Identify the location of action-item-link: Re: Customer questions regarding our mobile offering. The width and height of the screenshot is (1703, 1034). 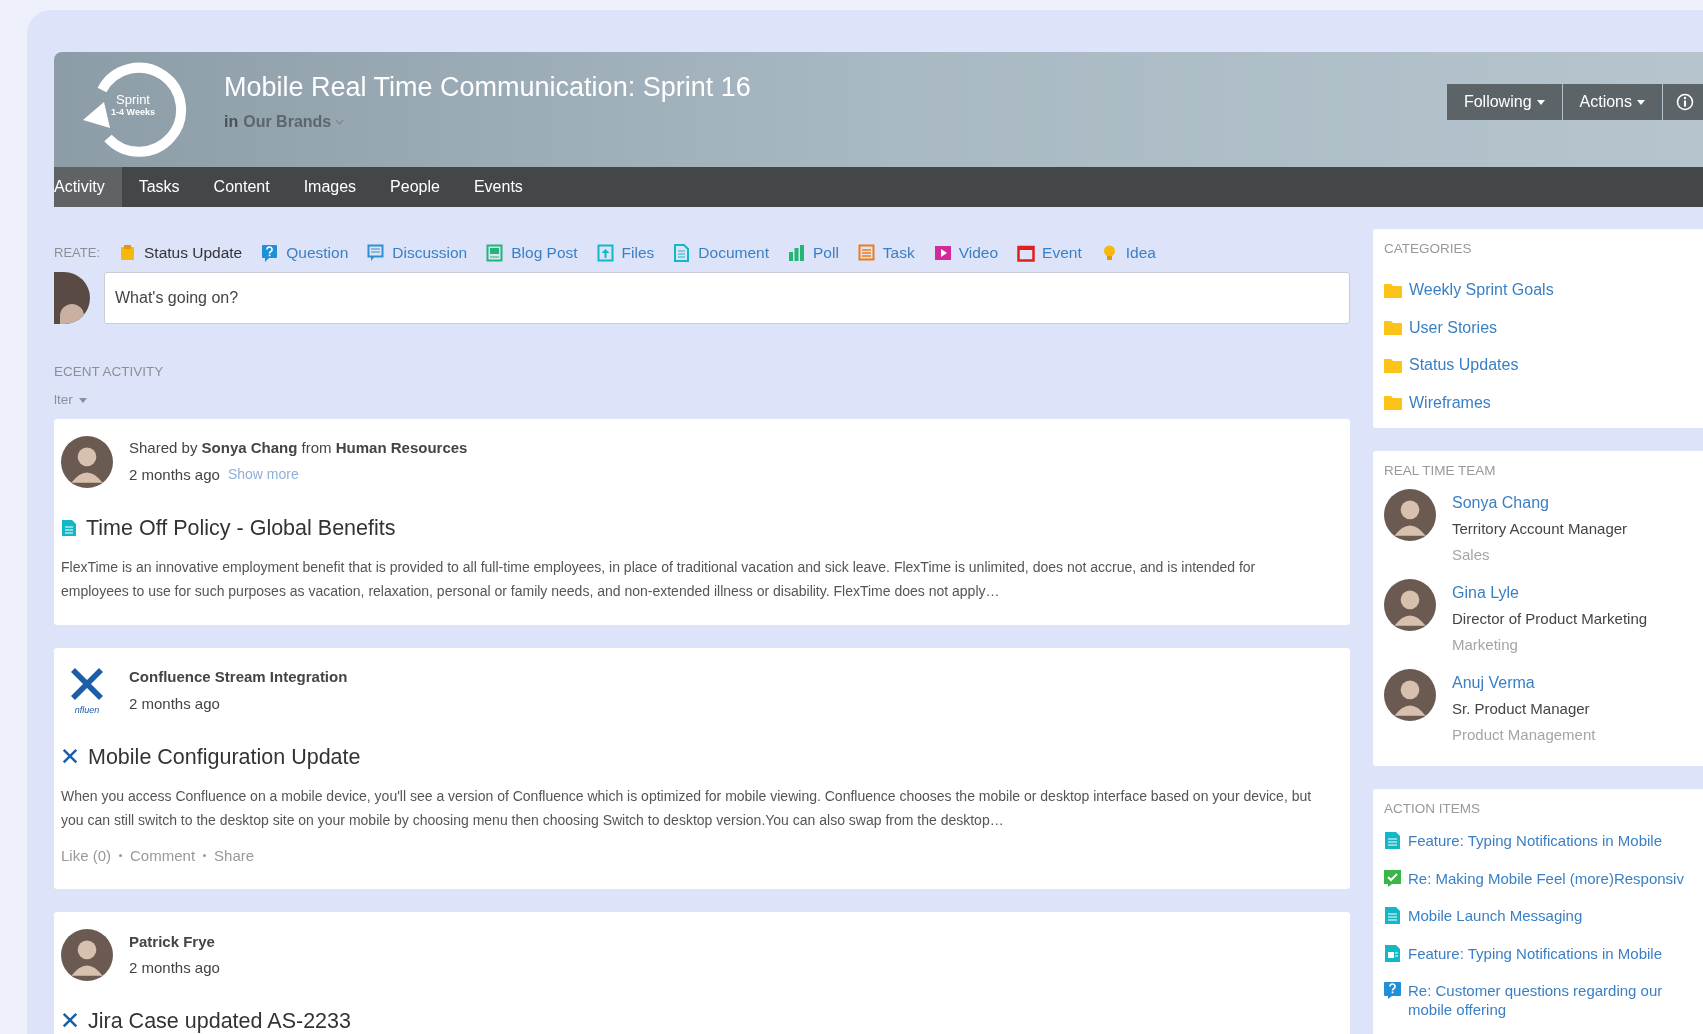
(1538, 1000).